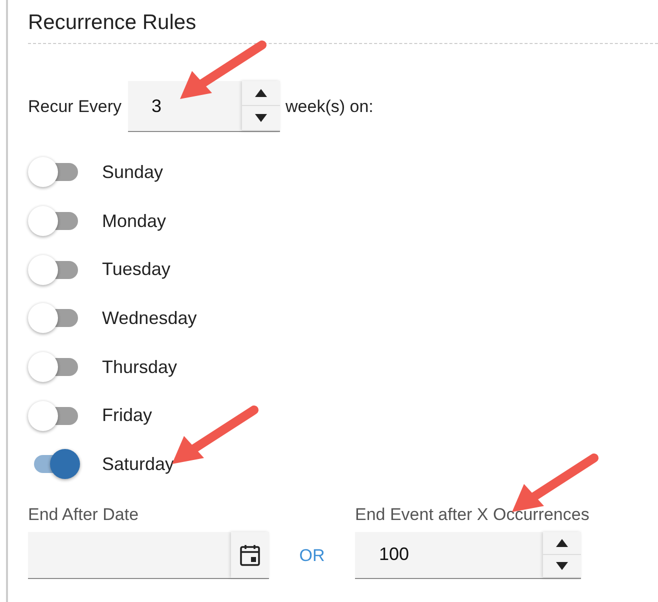  I want to click on section-title: Recurrence Rules, so click(343, 22).